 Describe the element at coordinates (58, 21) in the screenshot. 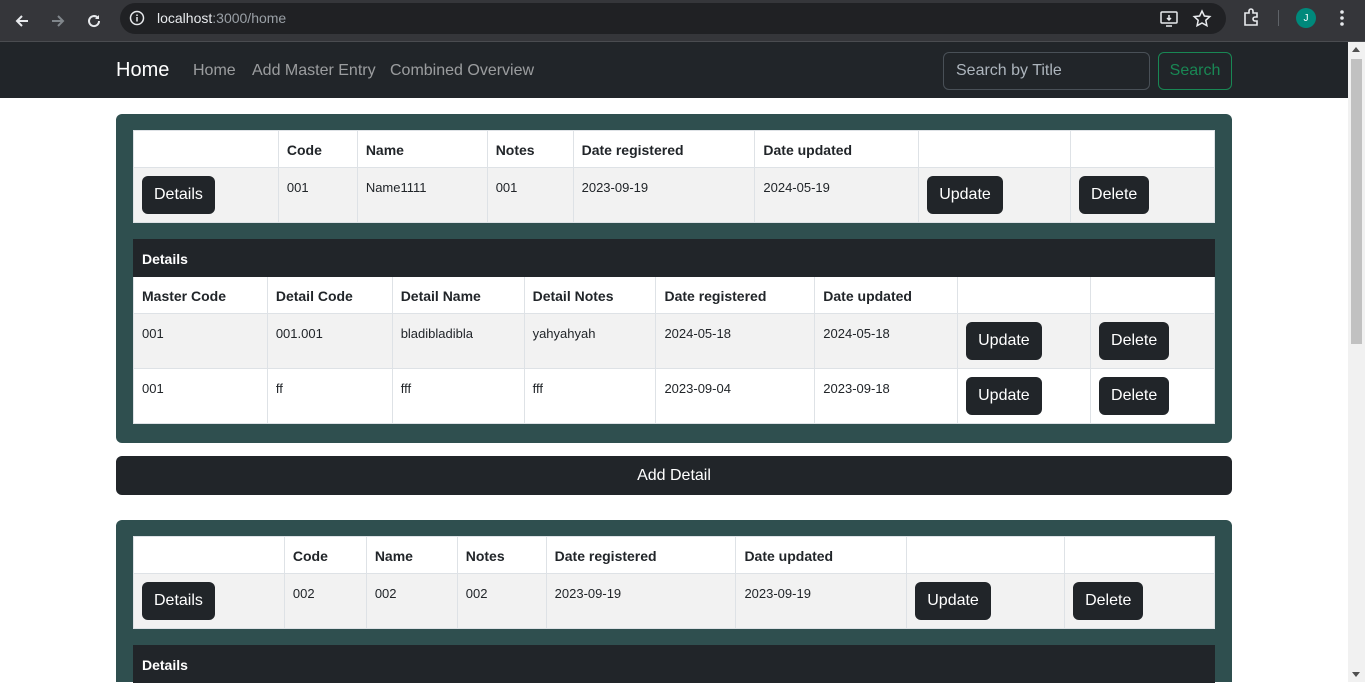

I see `forward-arrow-icon` at that location.